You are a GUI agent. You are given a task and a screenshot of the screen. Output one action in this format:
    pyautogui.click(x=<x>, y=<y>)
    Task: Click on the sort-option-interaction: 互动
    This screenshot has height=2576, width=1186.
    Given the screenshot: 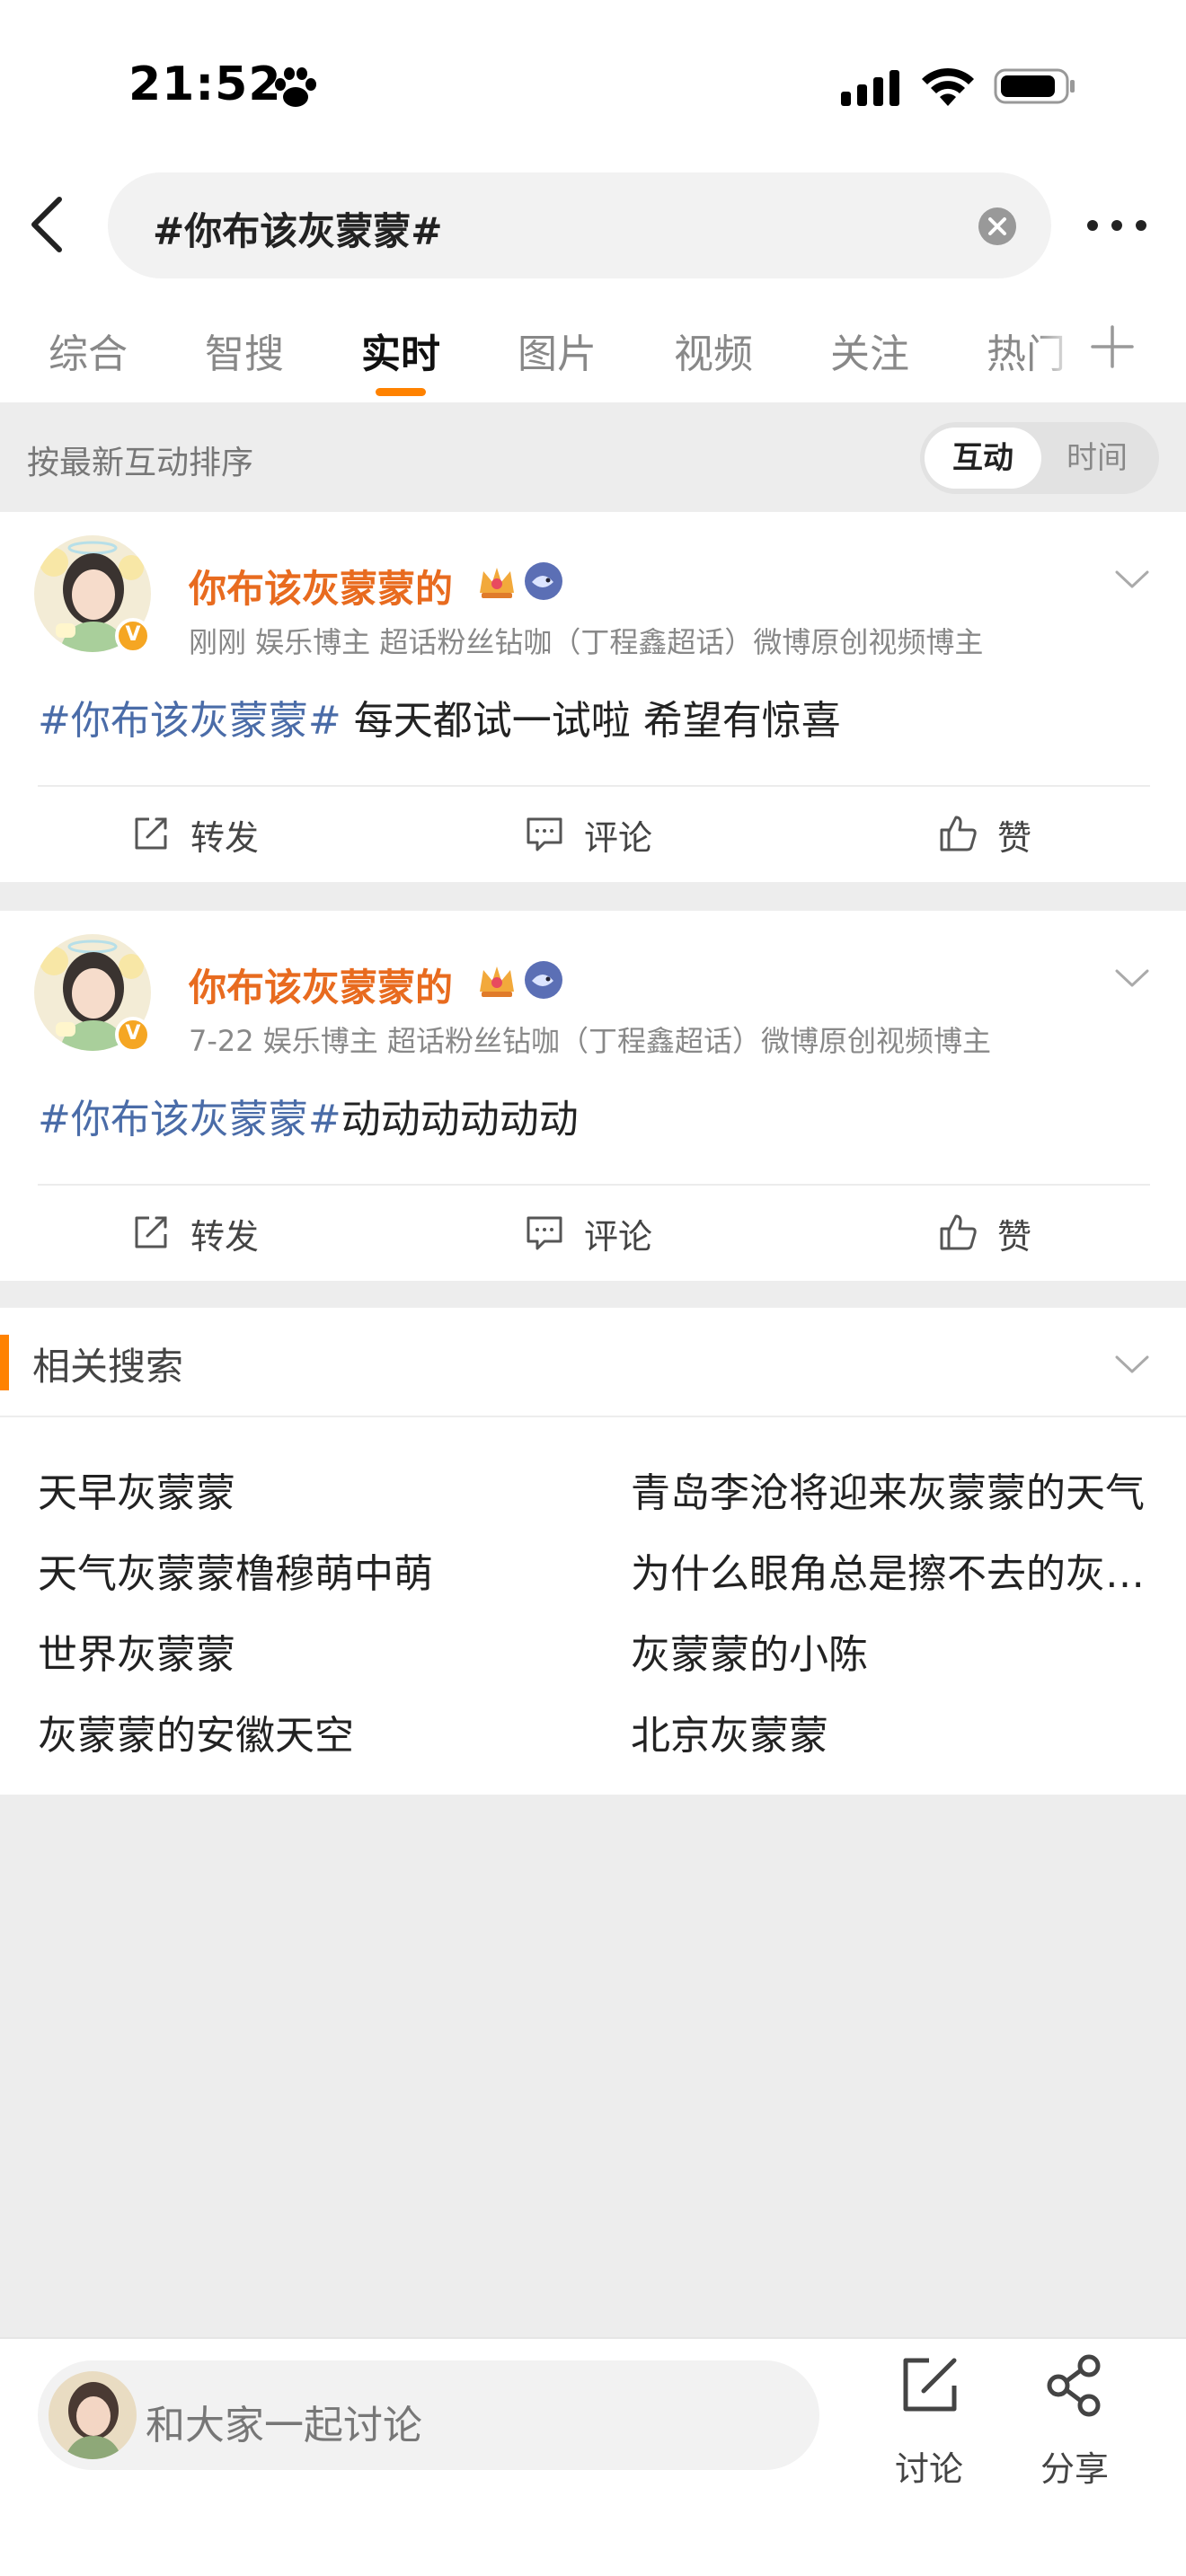 What is the action you would take?
    pyautogui.click(x=983, y=458)
    